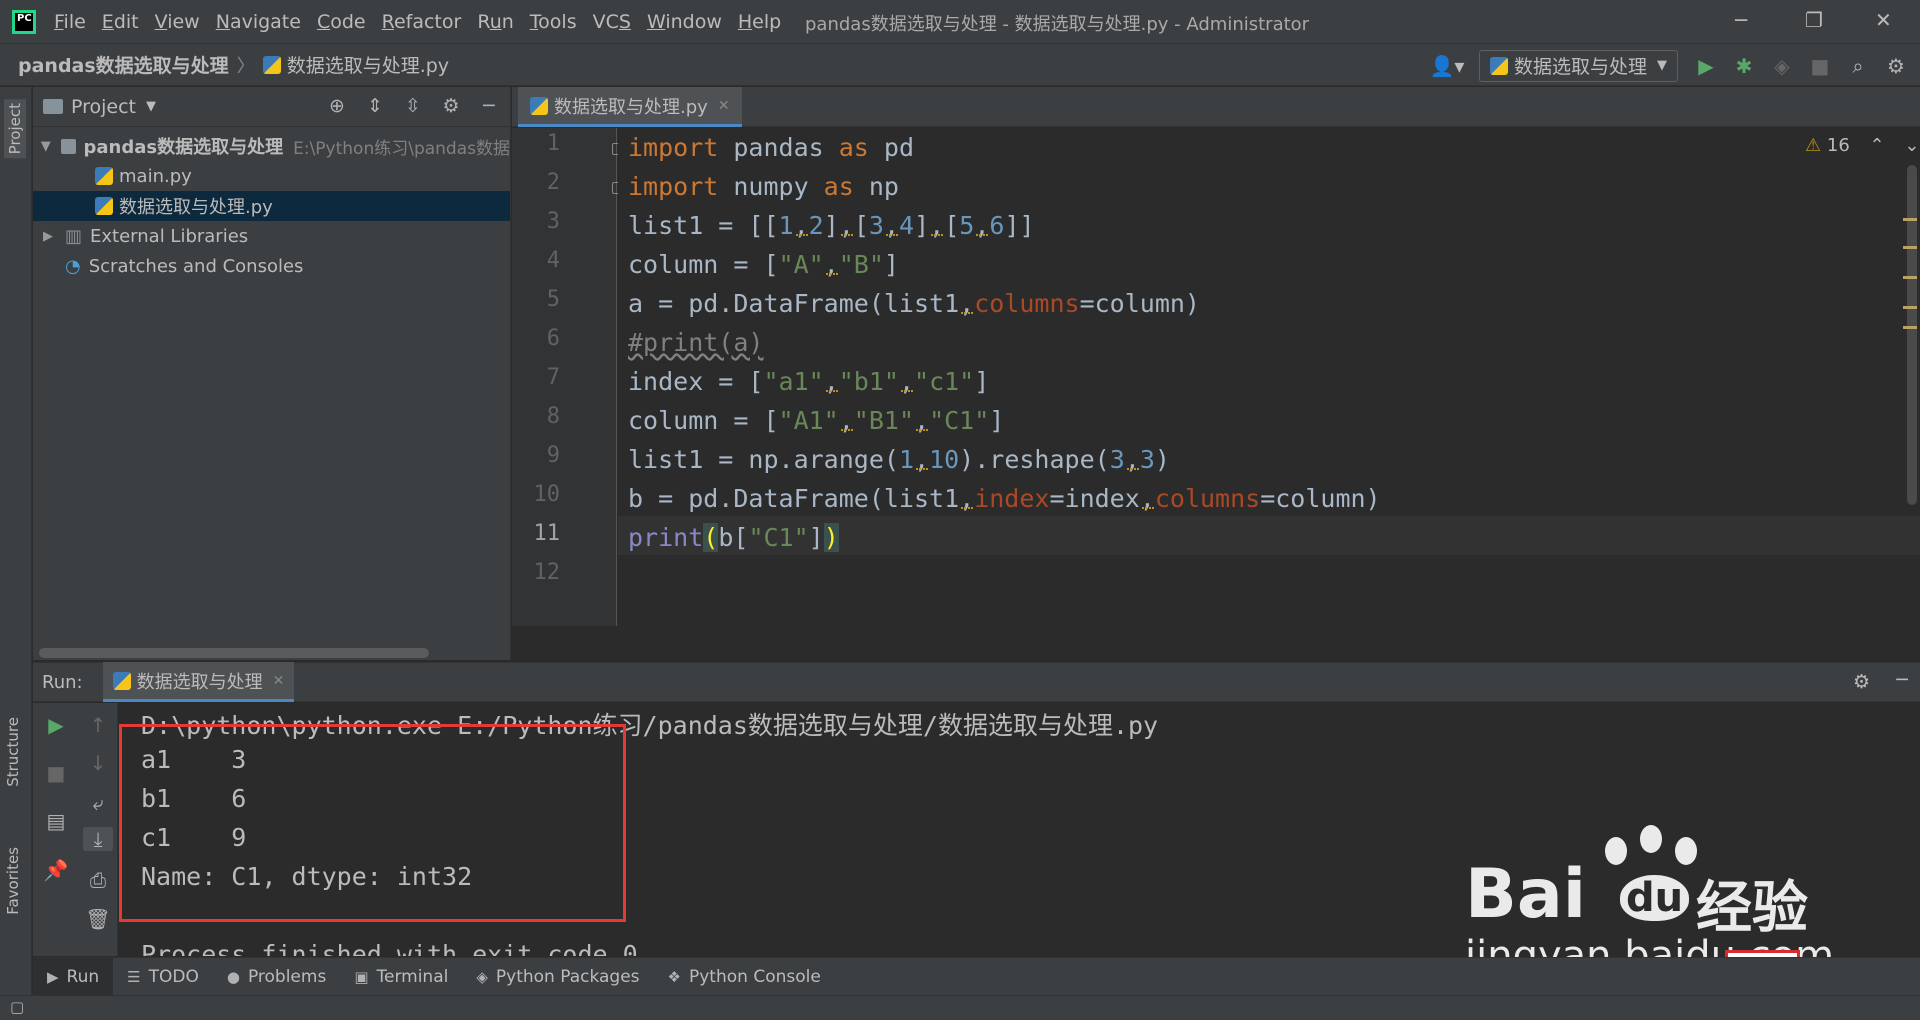 Image resolution: width=1920 pixels, height=1020 pixels. What do you see at coordinates (1706, 66) in the screenshot?
I see `run-icon: ▶` at bounding box center [1706, 66].